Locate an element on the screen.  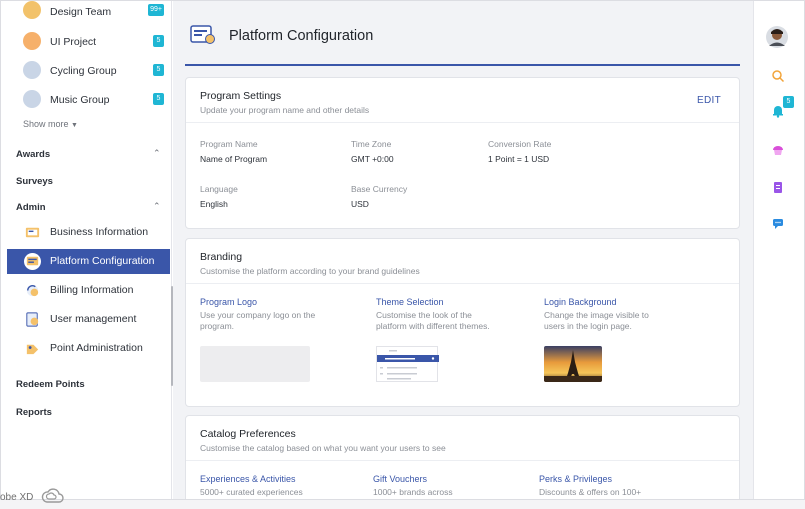
sidebar-item-label: User management is located at coordinates (93, 319).